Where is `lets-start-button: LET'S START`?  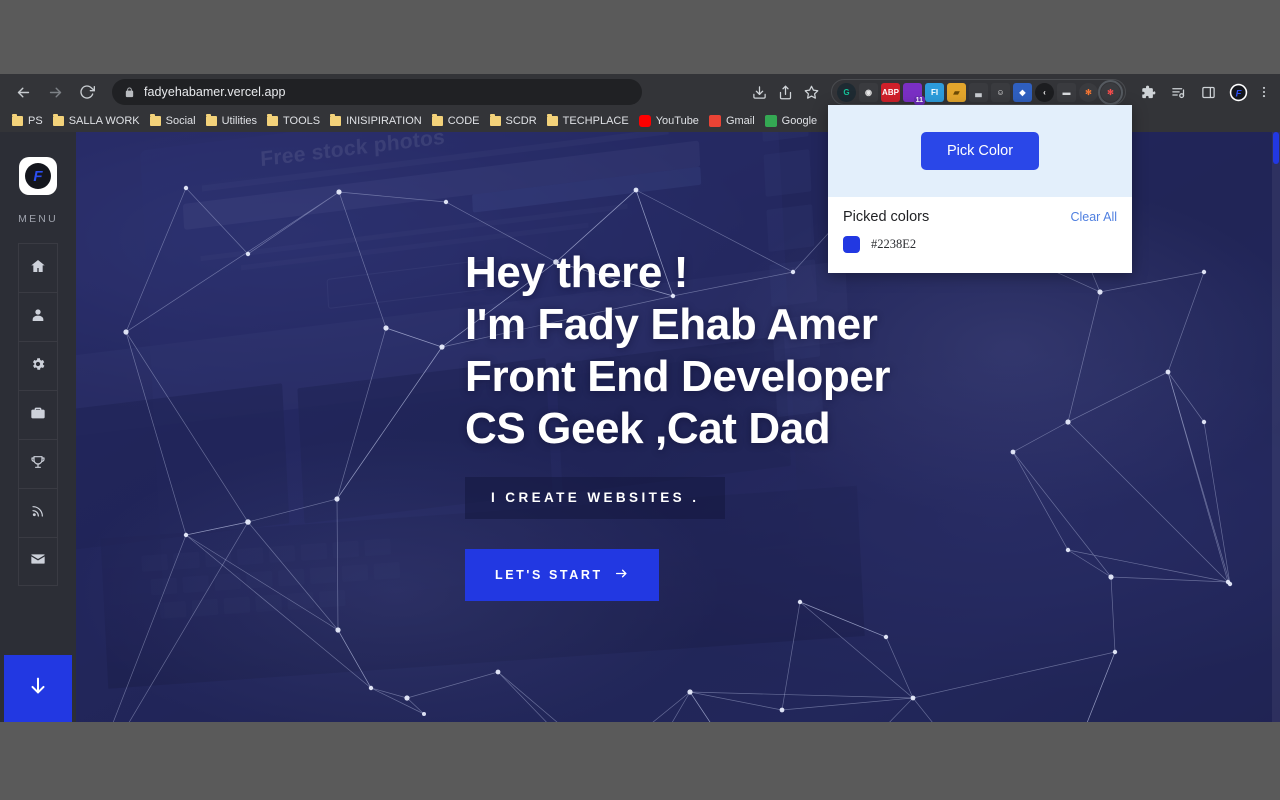 lets-start-button: LET'S START is located at coordinates (562, 575).